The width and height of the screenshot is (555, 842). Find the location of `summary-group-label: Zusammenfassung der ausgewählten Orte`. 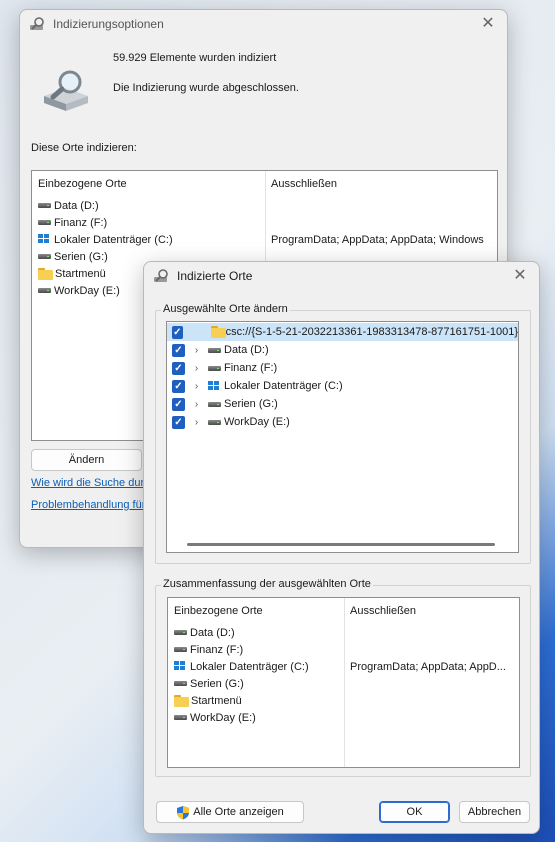

summary-group-label: Zusammenfassung der ausgewählten Orte is located at coordinates (267, 584).